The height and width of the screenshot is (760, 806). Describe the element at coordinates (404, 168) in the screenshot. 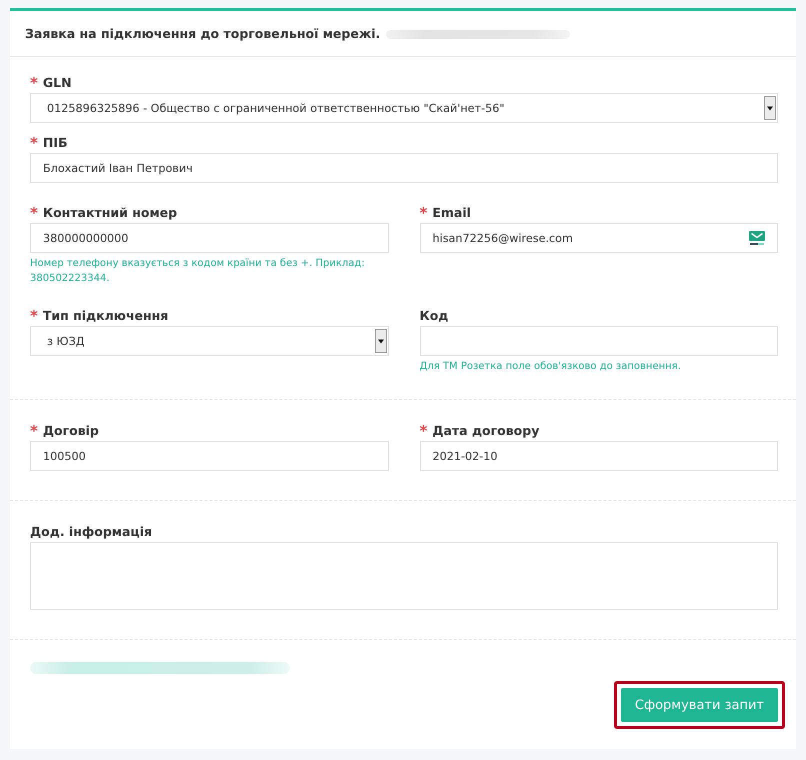

I see `text-field: Блохастий Іван Петрович` at that location.